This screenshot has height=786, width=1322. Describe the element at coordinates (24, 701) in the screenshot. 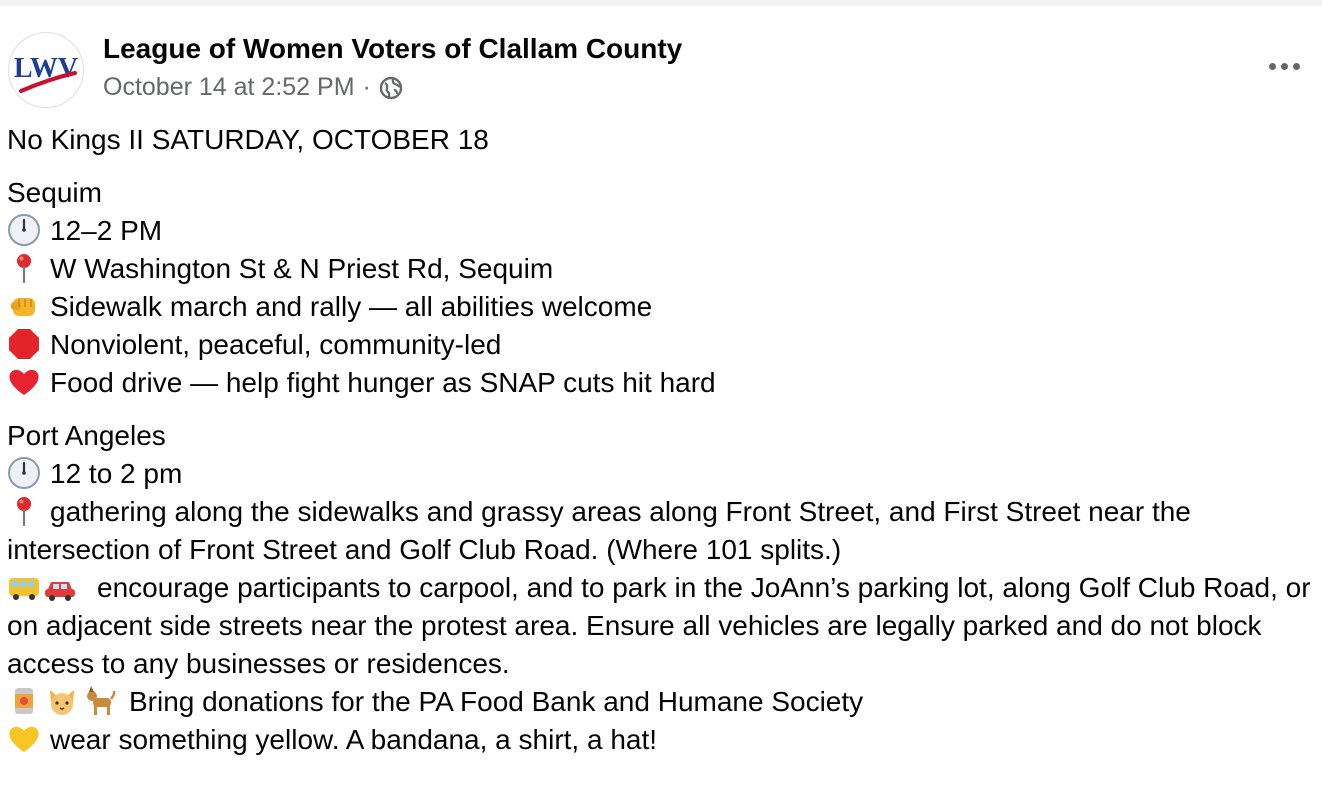

I see `can-icon` at that location.